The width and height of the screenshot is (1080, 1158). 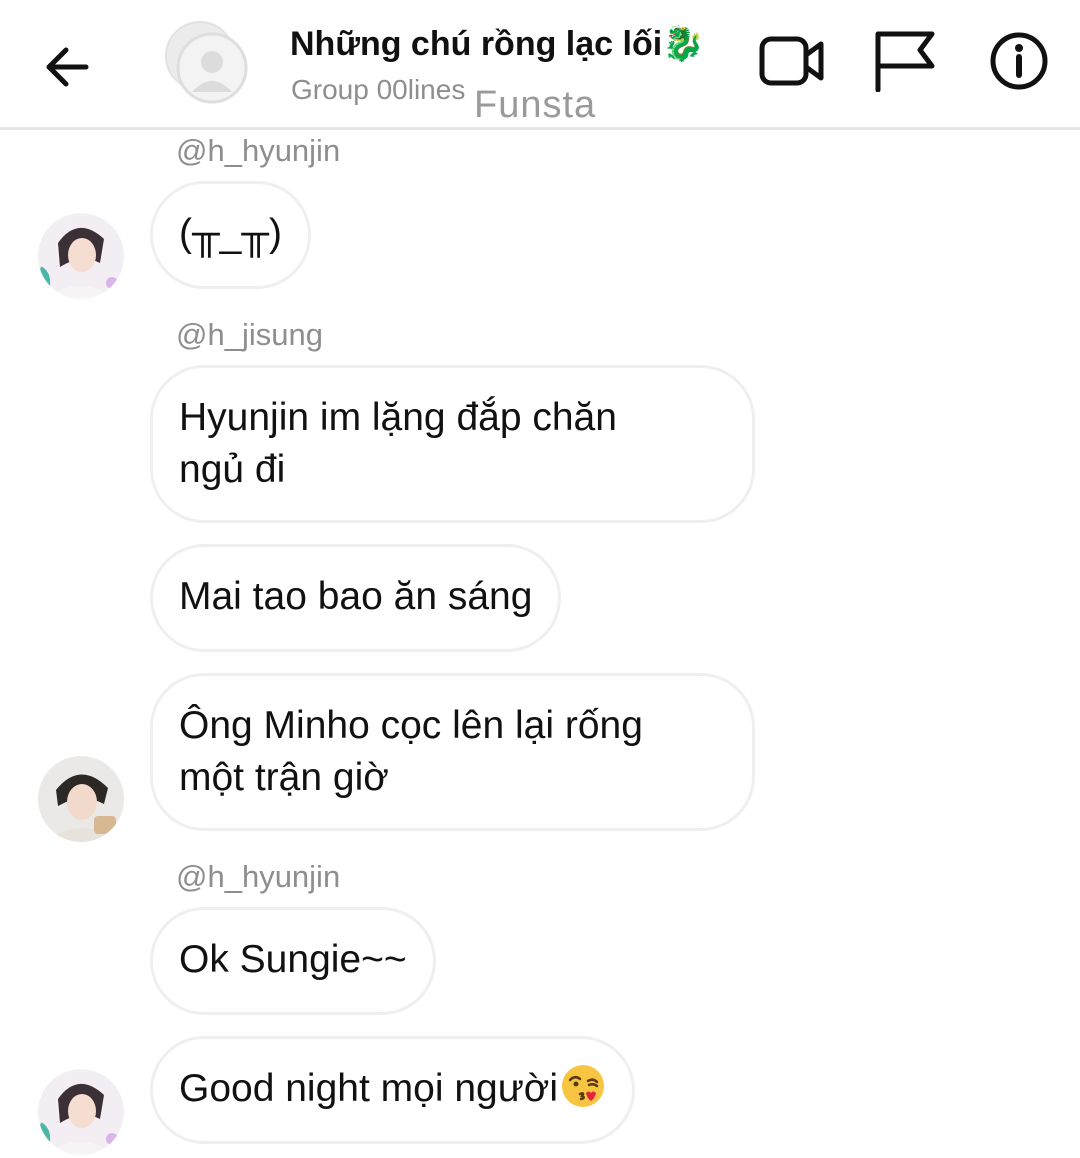 I want to click on video-camera-icon, so click(x=792, y=61).